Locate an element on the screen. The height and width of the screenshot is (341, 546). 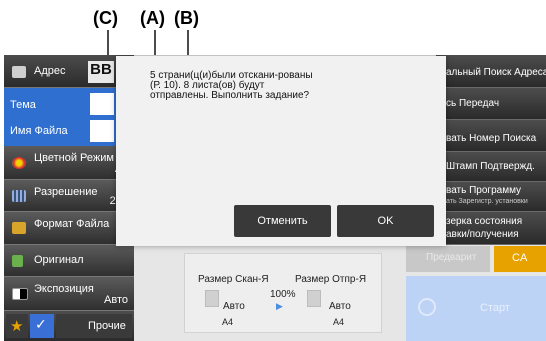
scan-size-label: Размер Скан-Я is located at coordinates (233, 279).